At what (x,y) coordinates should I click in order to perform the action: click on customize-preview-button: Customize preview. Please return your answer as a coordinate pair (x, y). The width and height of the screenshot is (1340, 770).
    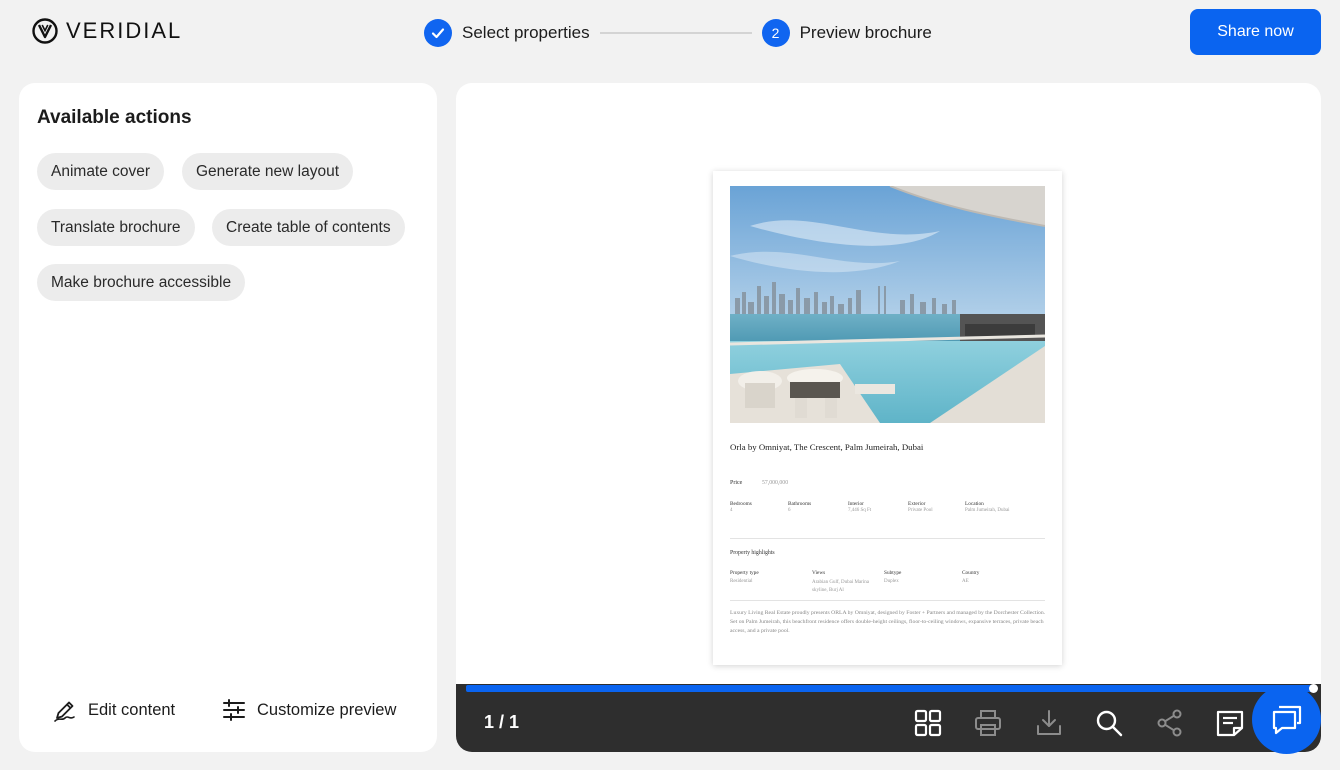
    Looking at the image, I should click on (308, 710).